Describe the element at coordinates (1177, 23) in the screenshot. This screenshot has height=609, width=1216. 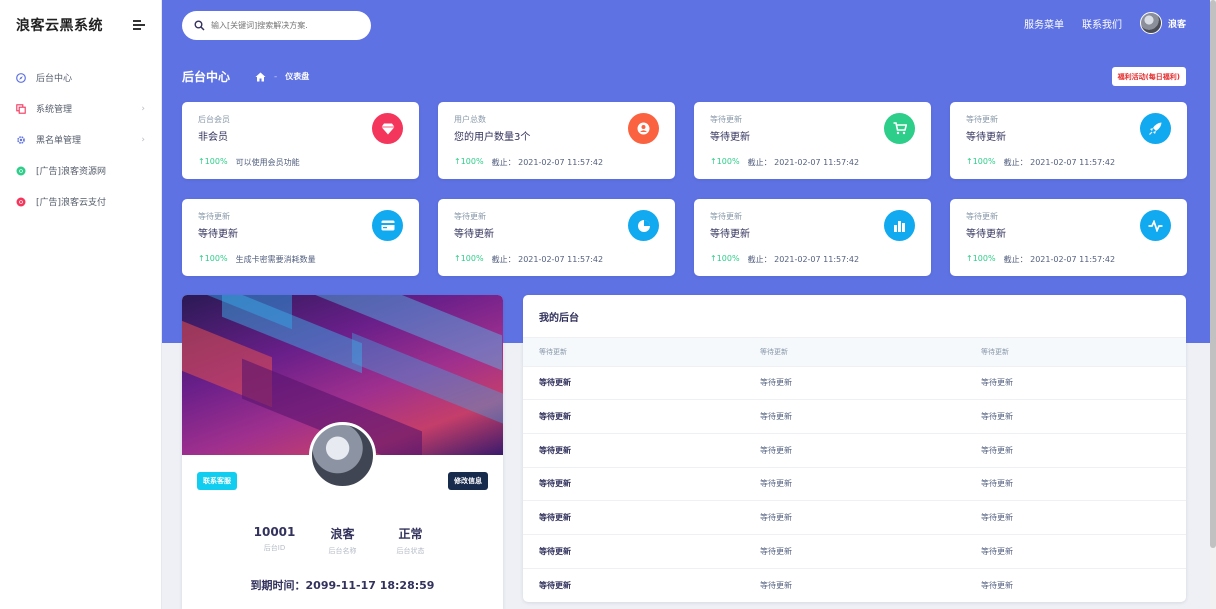
I see `user-name: 浪客` at that location.